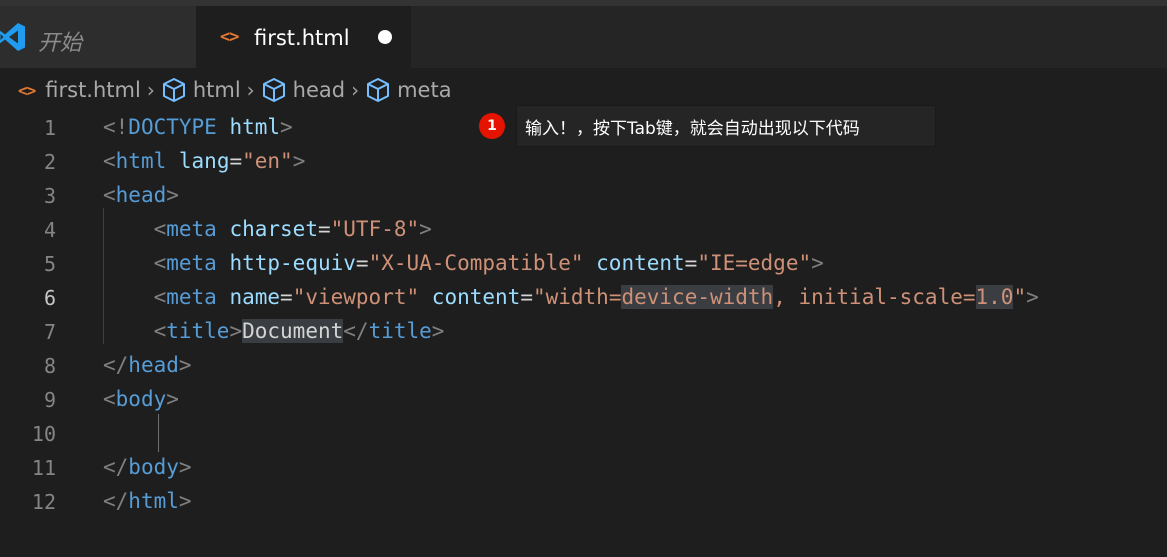  What do you see at coordinates (216, 90) in the screenshot?
I see `breadcrumb-item-label: html` at bounding box center [216, 90].